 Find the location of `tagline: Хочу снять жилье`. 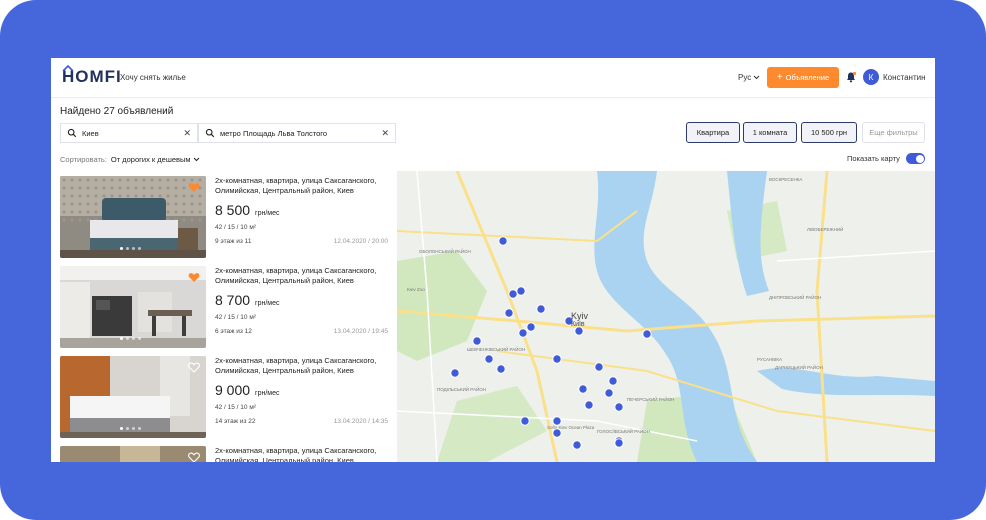

tagline: Хочу снять жилье is located at coordinates (153, 77).